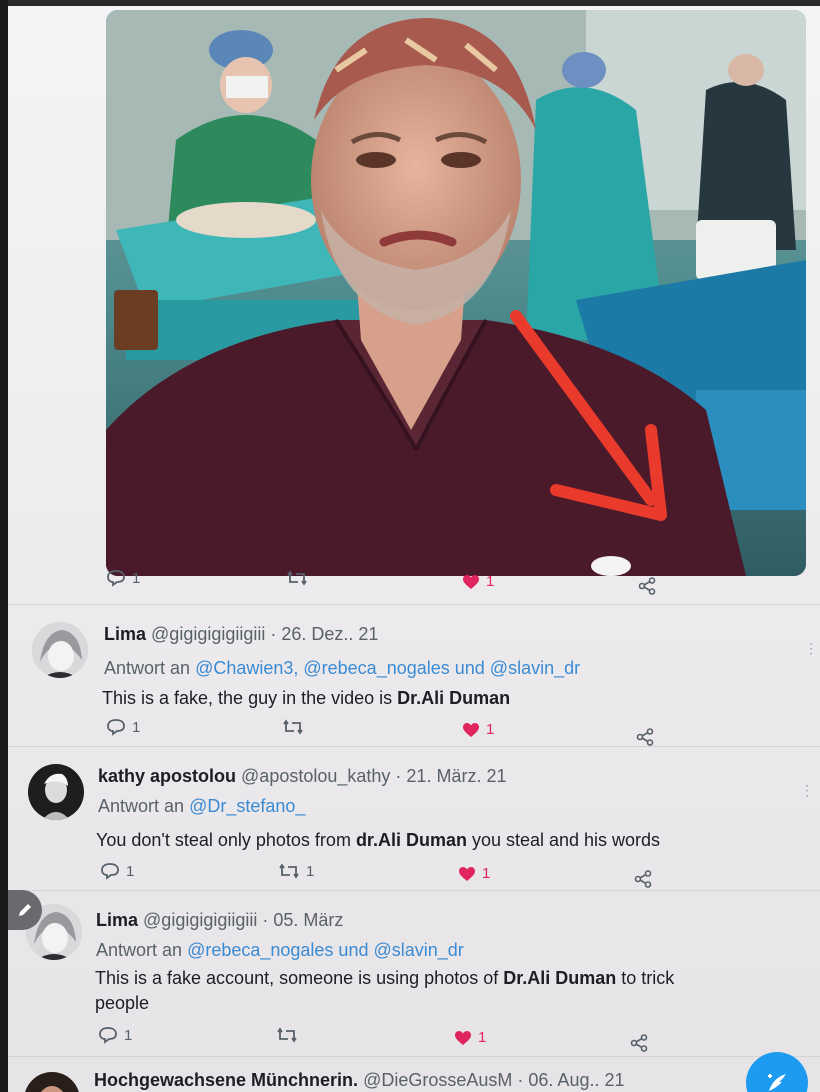 The image size is (820, 1092). I want to click on reply-mentions: @rebeca_nogales und @slavin_dr, so click(325, 950).